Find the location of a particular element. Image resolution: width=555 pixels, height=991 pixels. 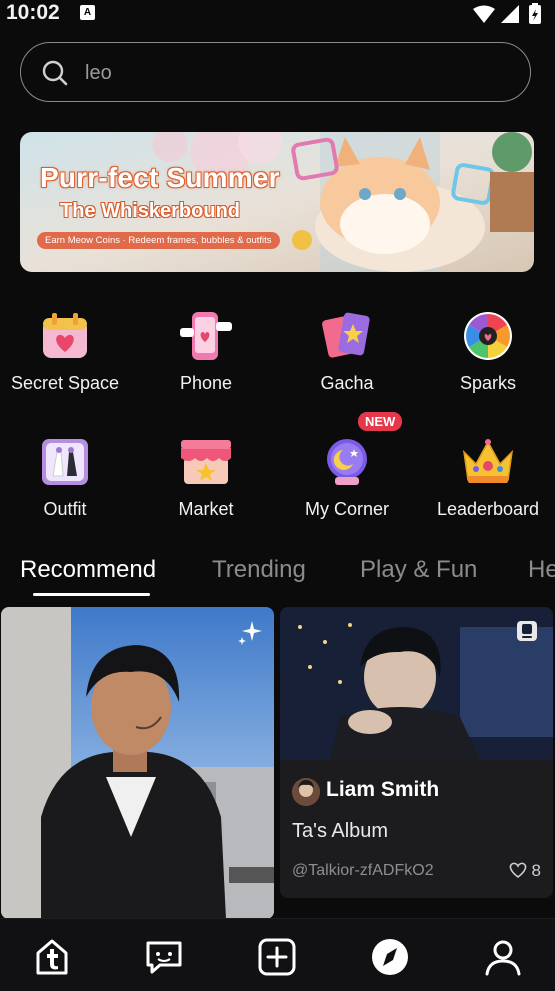

feature-label: Gacha is located at coordinates (347, 383).